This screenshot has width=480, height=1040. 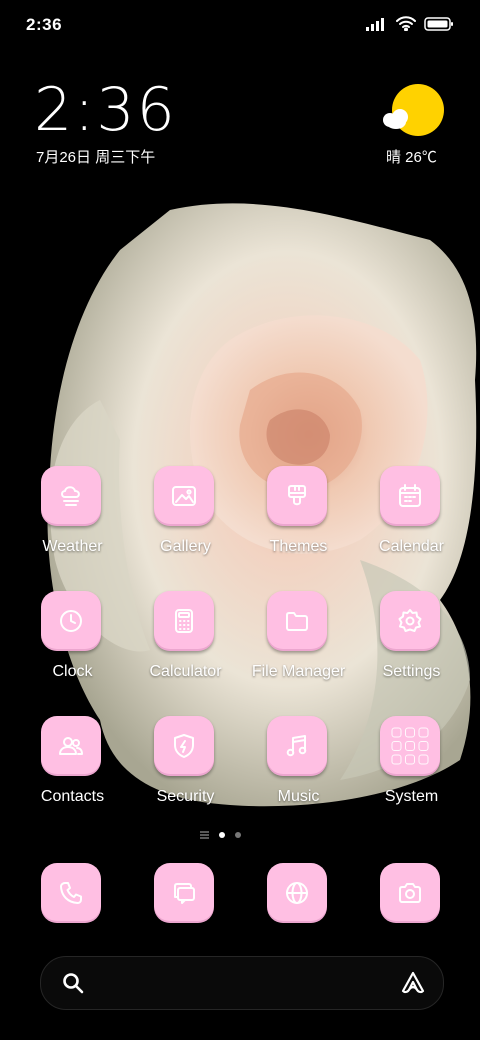 What do you see at coordinates (238, 835) in the screenshot?
I see `page-dot` at bounding box center [238, 835].